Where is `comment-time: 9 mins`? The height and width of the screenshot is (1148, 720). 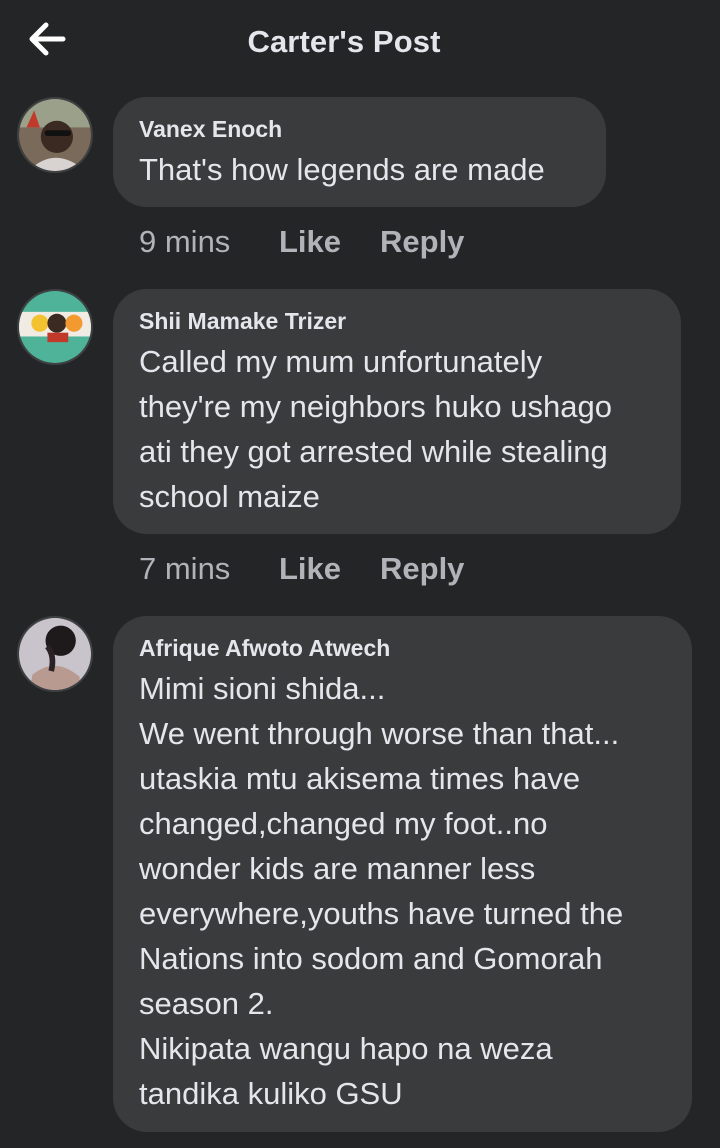
comment-time: 9 mins is located at coordinates (185, 241).